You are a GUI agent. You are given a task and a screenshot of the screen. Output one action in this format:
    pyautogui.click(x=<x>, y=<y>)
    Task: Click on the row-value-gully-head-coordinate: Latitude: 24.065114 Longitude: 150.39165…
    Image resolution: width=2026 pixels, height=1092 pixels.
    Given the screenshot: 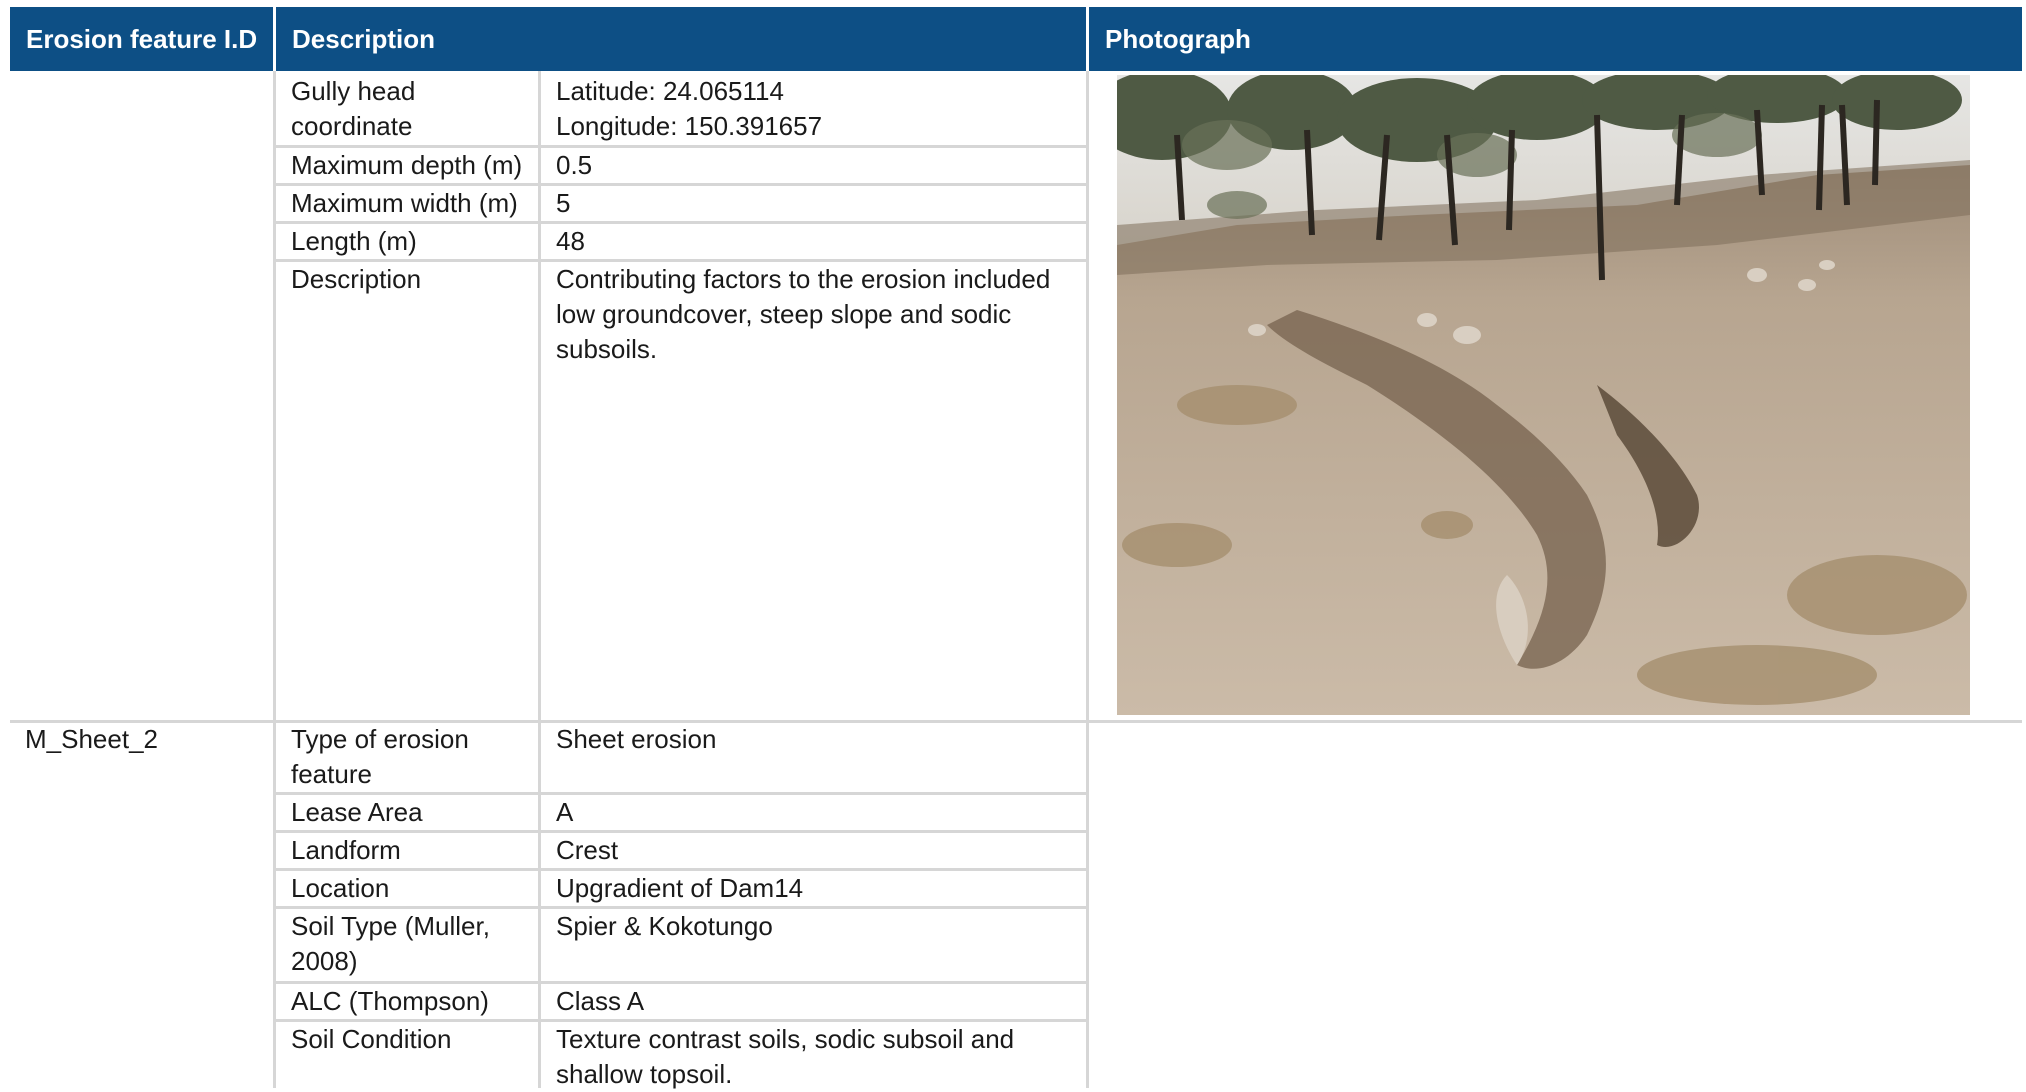 What is the action you would take?
    pyautogui.click(x=689, y=108)
    